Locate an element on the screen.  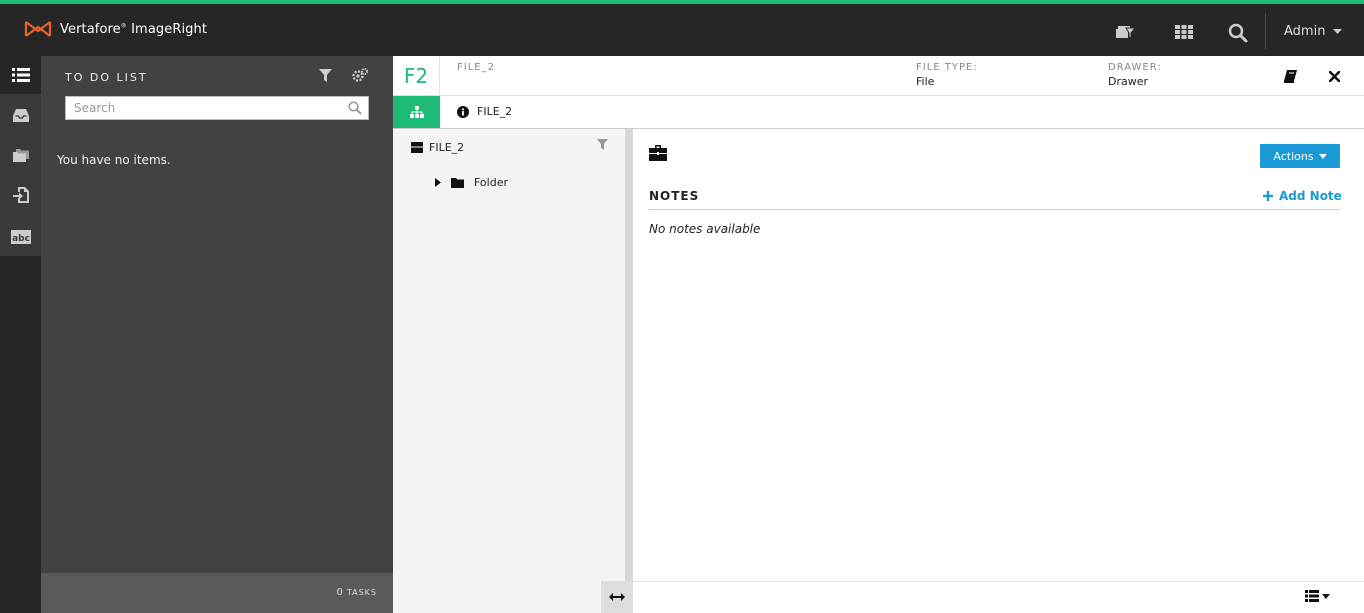
rail-item-inbox is located at coordinates (20, 115).